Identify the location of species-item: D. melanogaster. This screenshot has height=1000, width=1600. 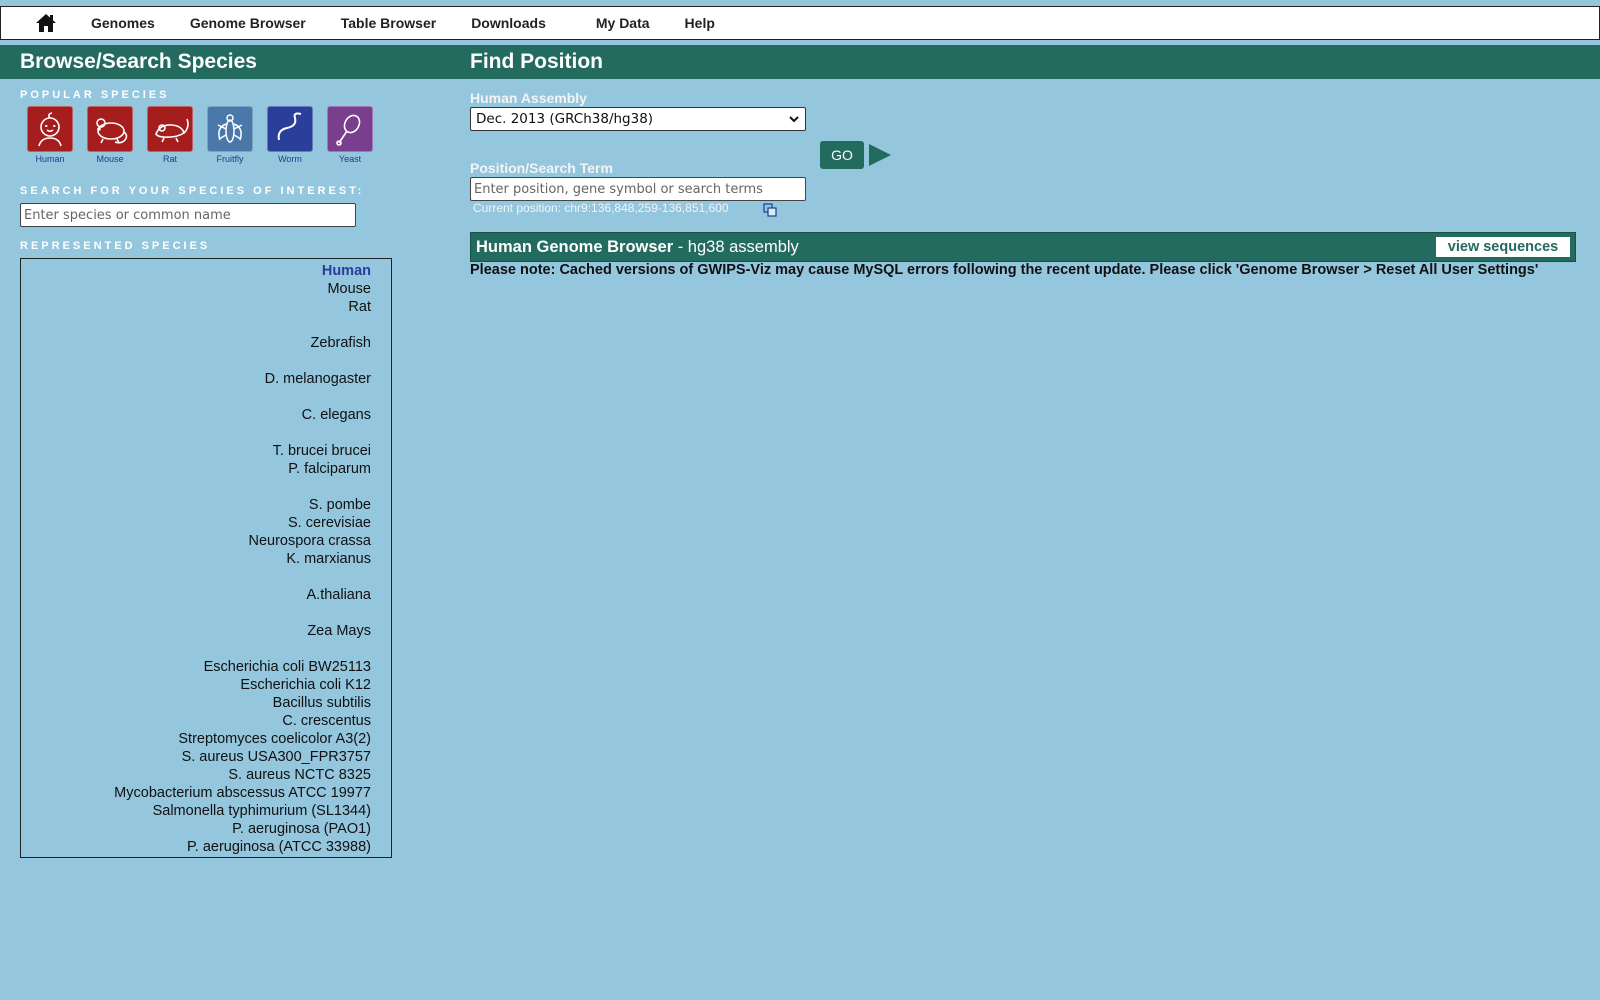
(318, 379).